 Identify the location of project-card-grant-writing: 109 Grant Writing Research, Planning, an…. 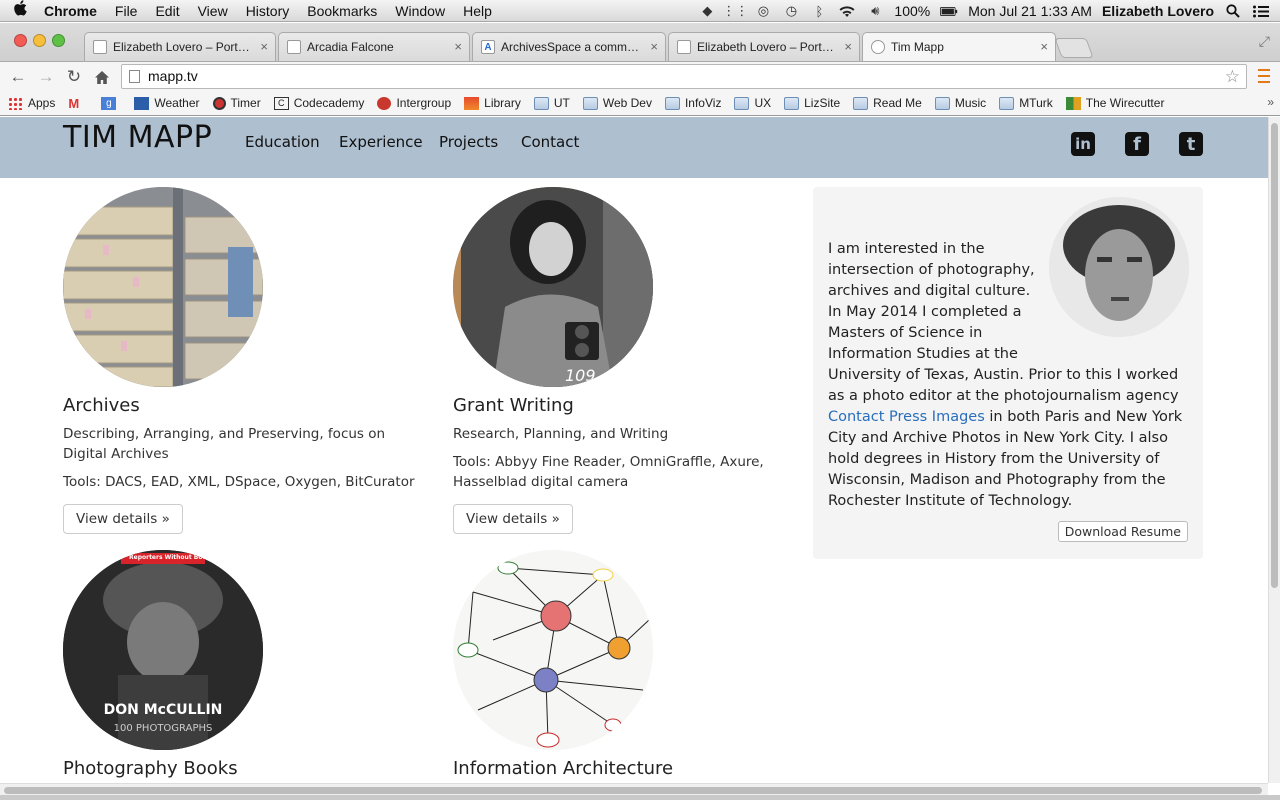
(618, 360).